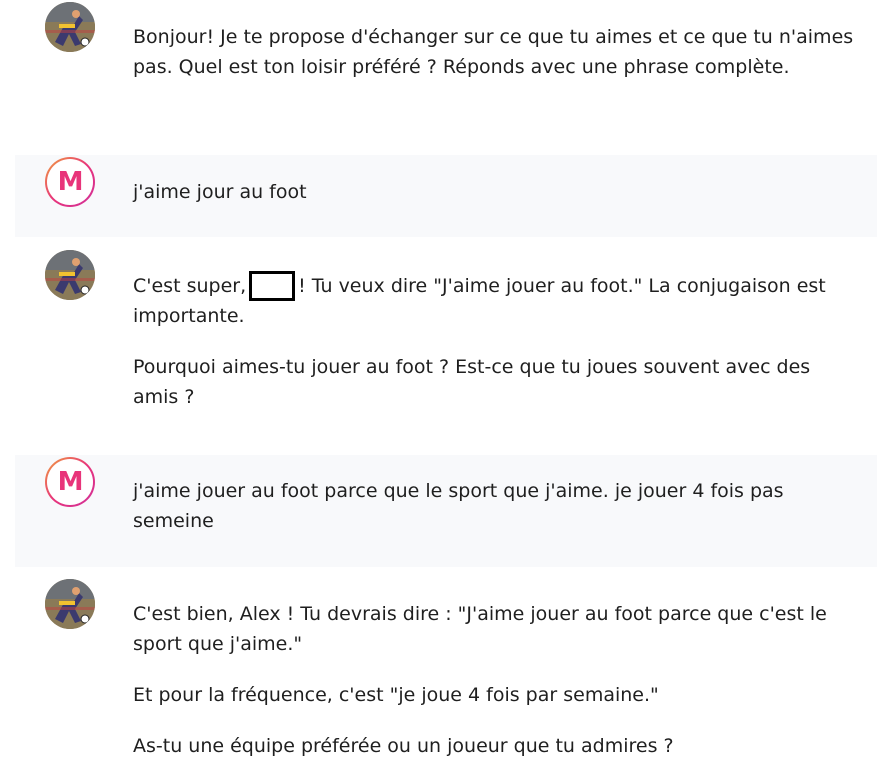  I want to click on message-fragment: C'est super,, so click(190, 286).